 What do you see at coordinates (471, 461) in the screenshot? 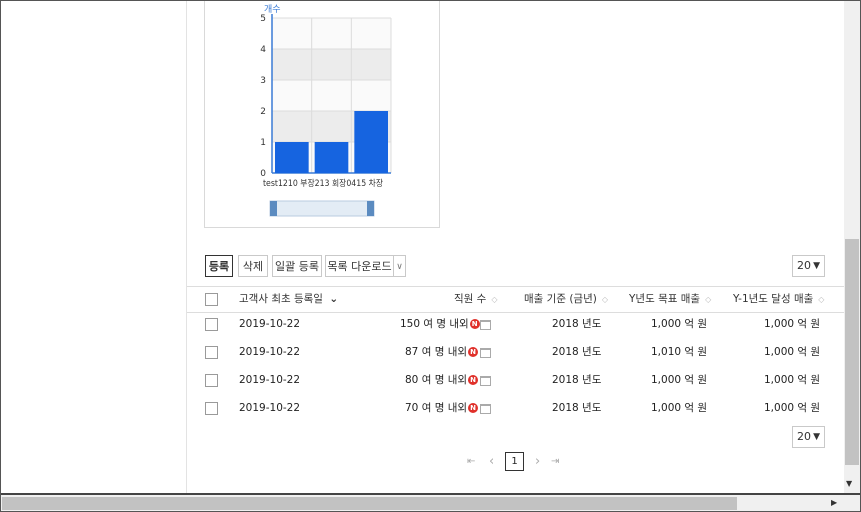
I see `first-page-icon: ⇤` at bounding box center [471, 461].